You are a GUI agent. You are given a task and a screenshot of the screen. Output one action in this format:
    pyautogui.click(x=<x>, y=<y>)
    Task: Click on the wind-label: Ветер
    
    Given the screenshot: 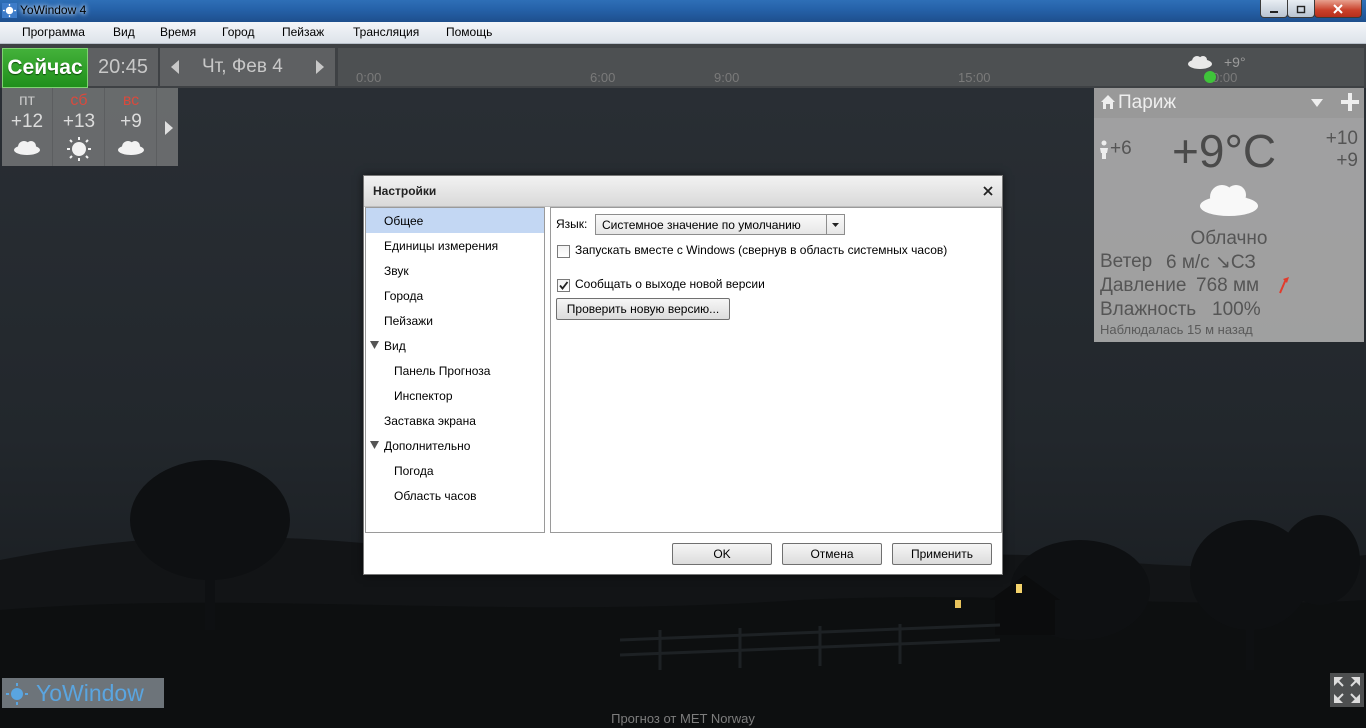 What is the action you would take?
    pyautogui.click(x=1126, y=261)
    